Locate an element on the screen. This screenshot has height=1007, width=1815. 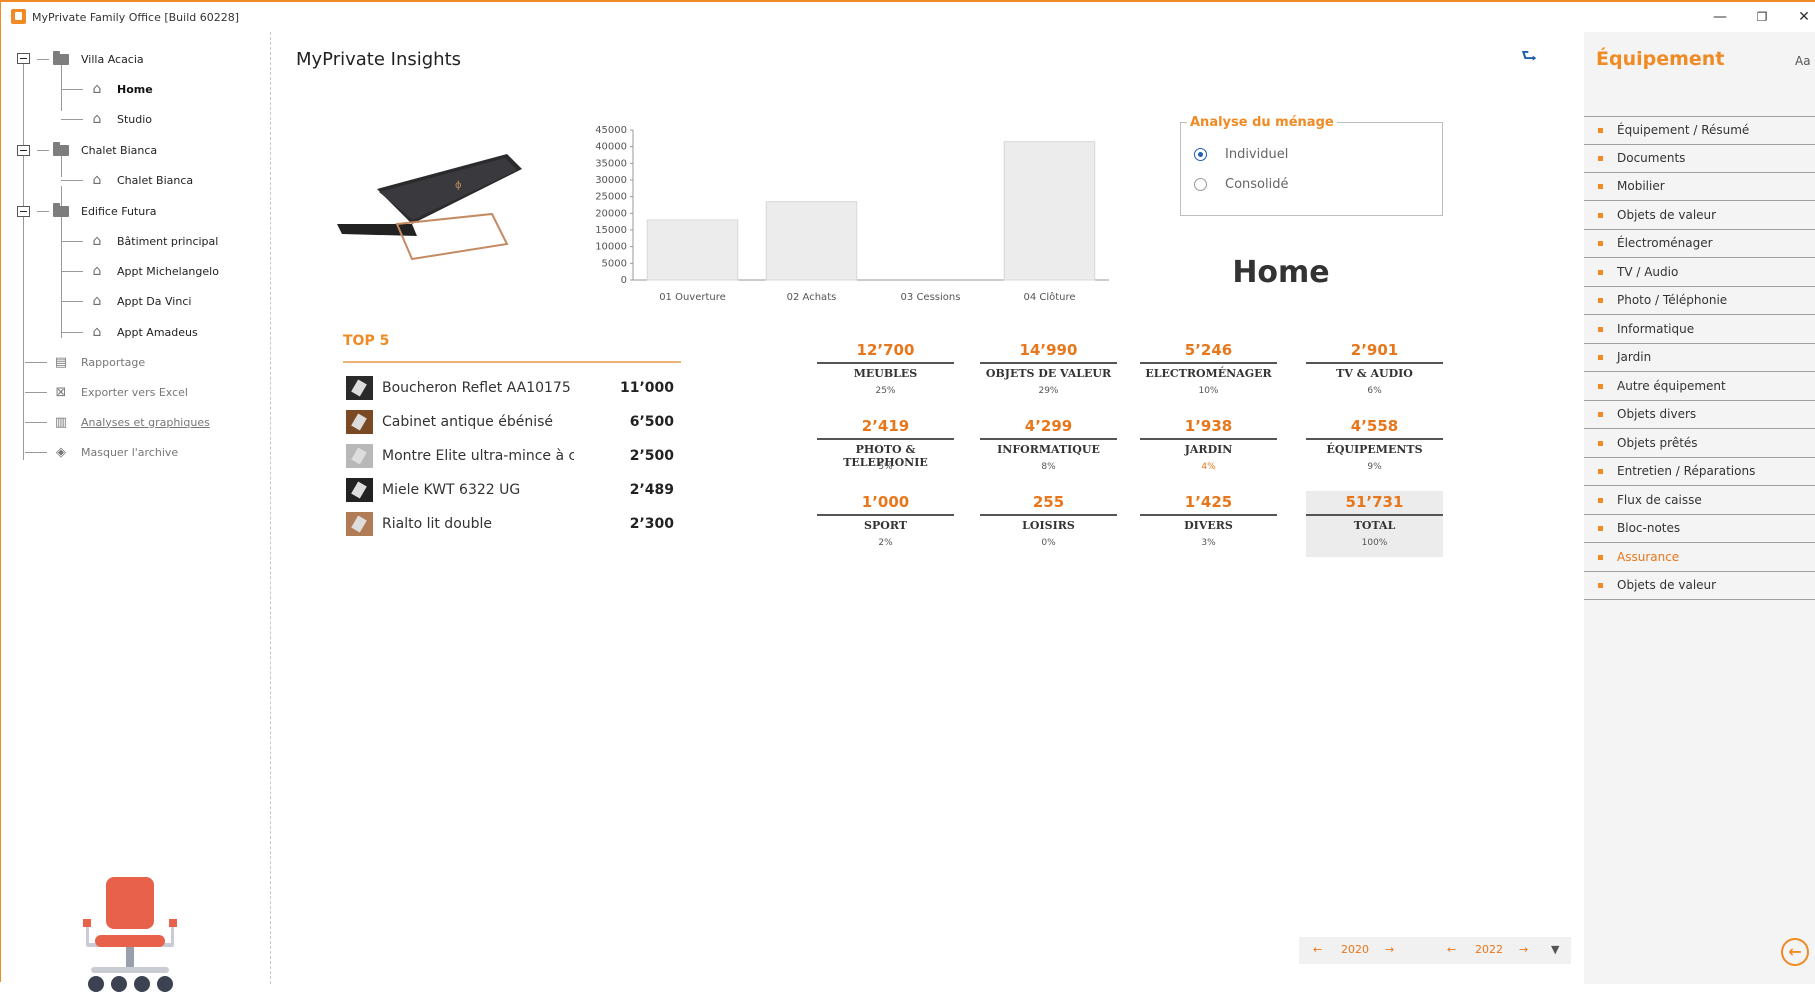
tree-group-edifice-futura: Edifice Futura is located at coordinates (96, 211).